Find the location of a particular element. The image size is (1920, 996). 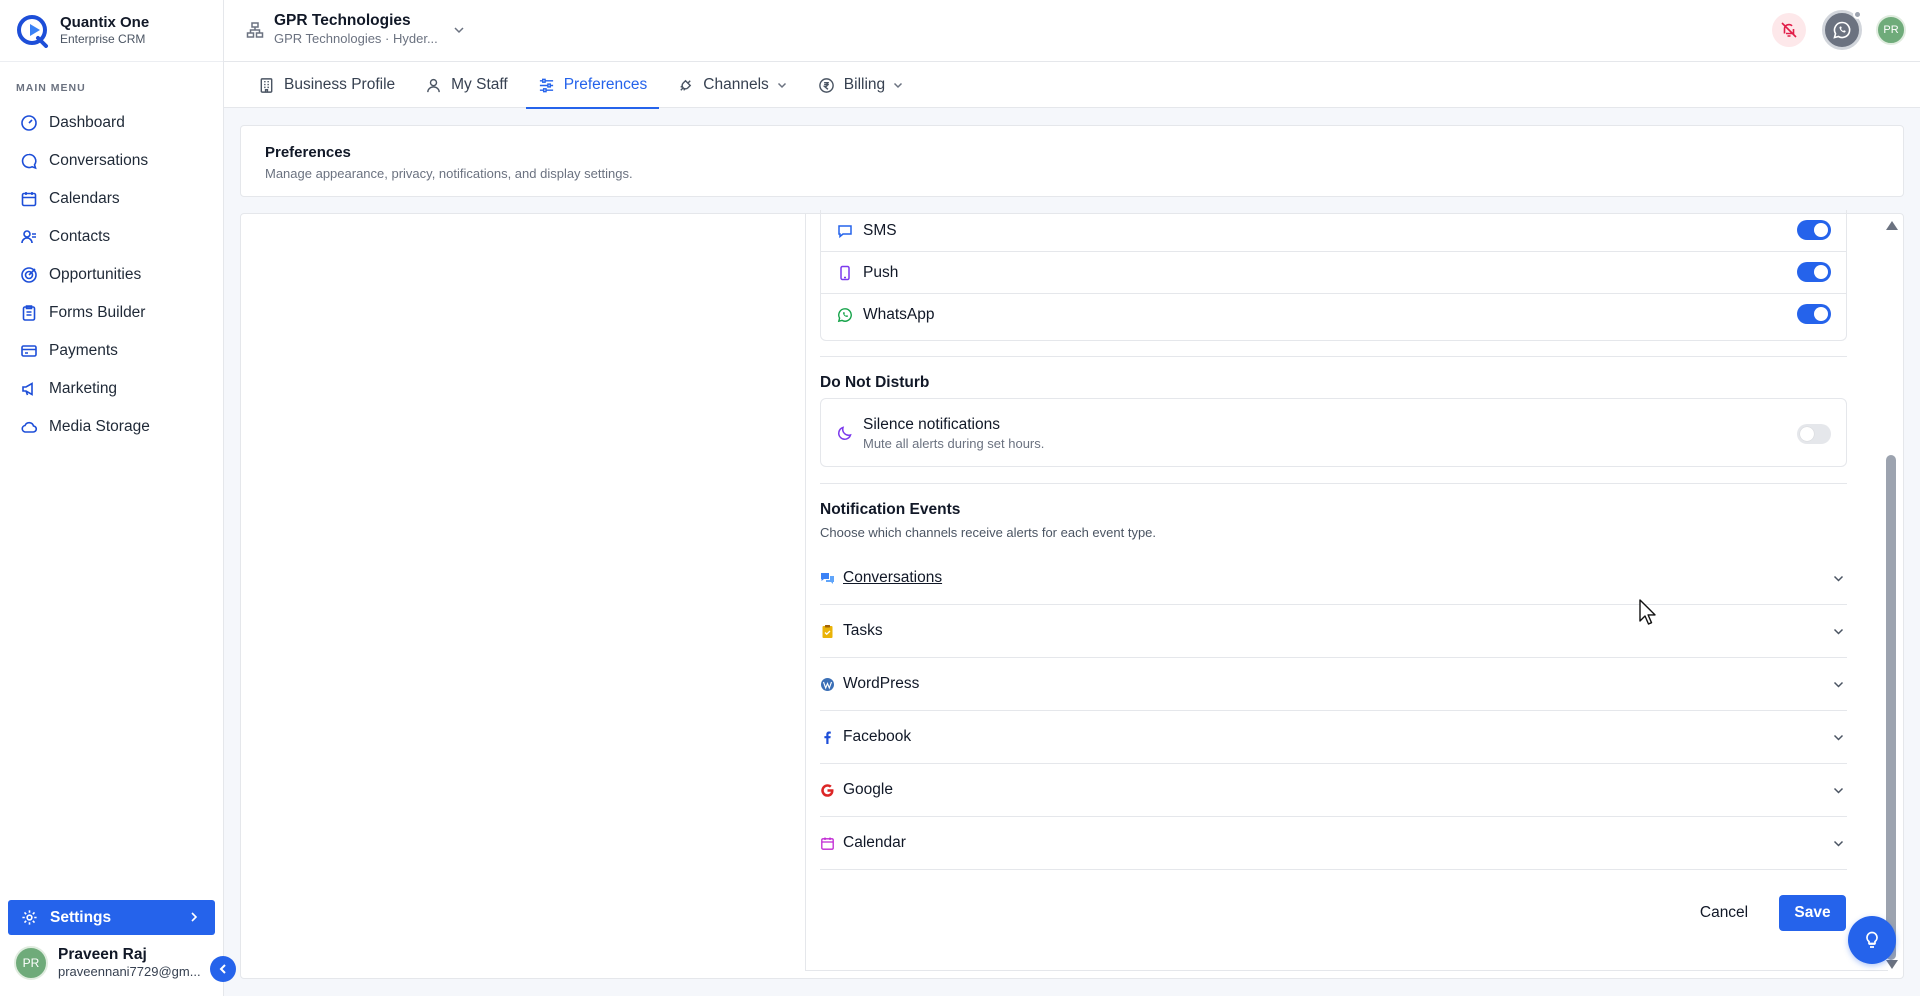

brand-subtitle: Enterprise CRM is located at coordinates (103, 39).